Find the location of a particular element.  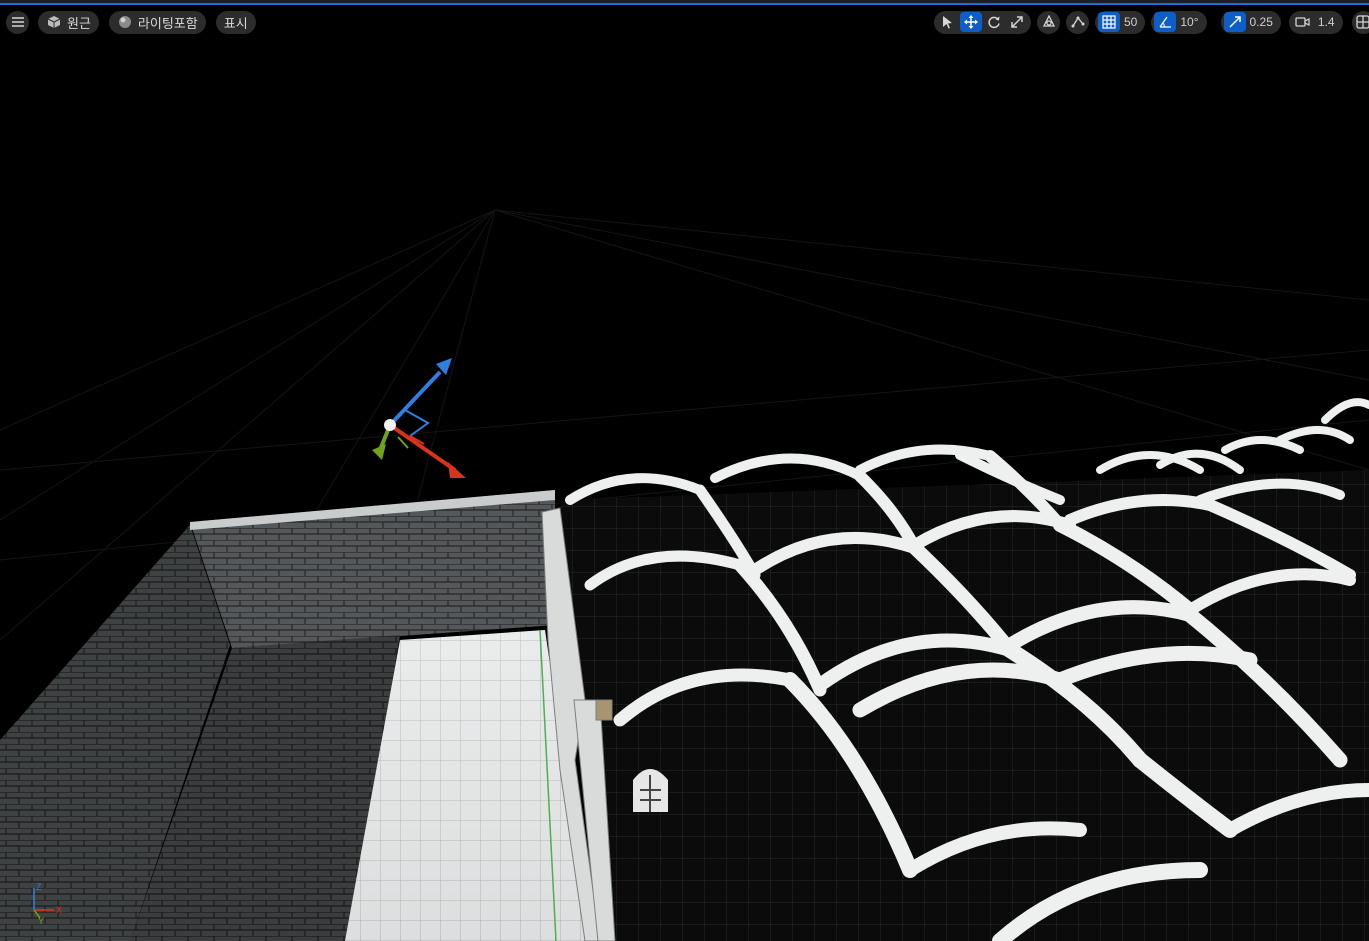

grid-snap-value: 50 is located at coordinates (1131, 22).